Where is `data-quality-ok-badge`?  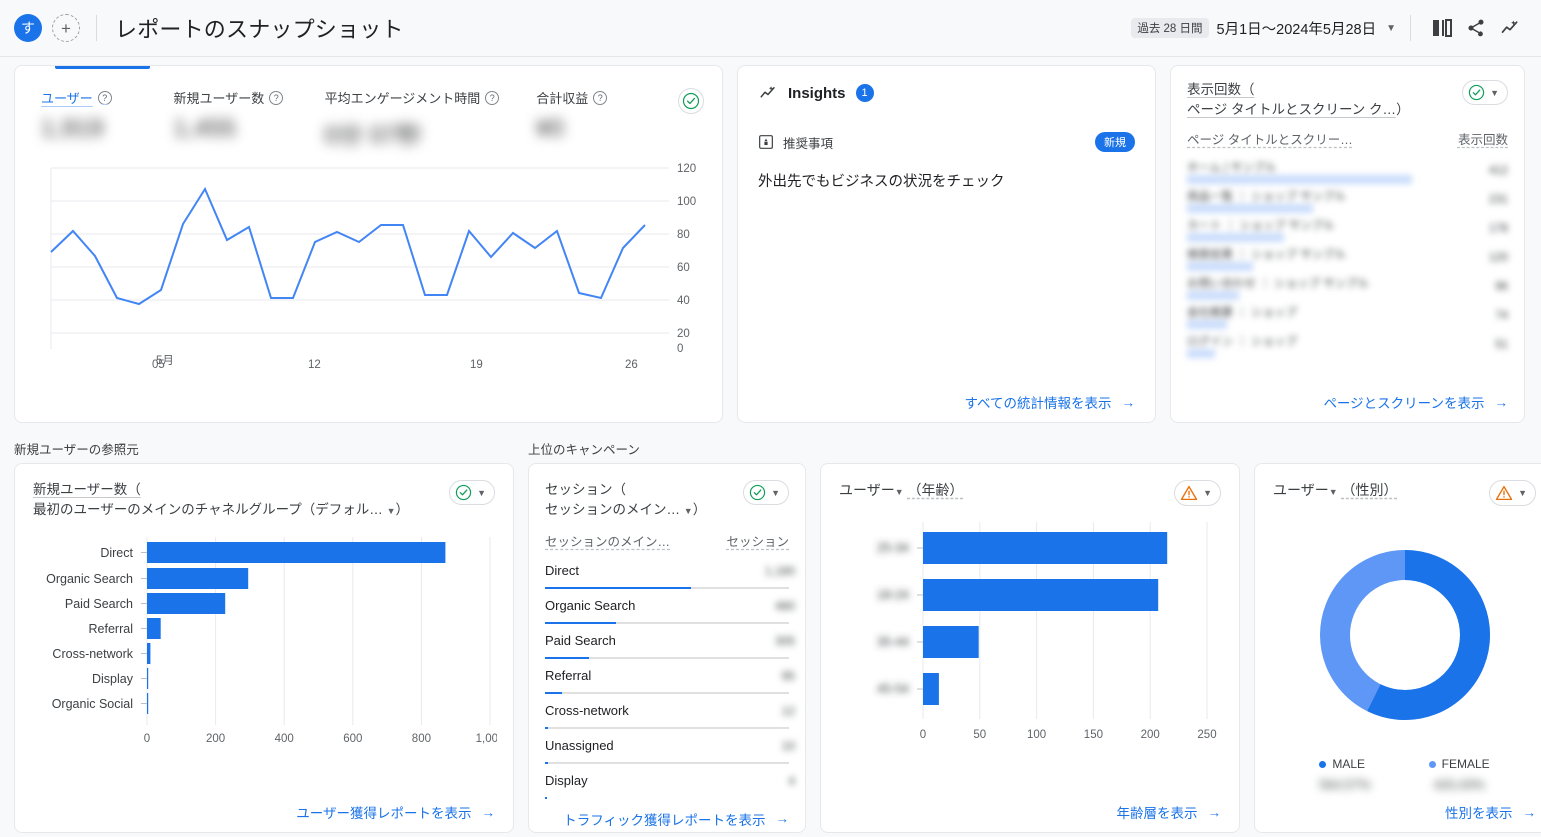
data-quality-ok-badge is located at coordinates (691, 101).